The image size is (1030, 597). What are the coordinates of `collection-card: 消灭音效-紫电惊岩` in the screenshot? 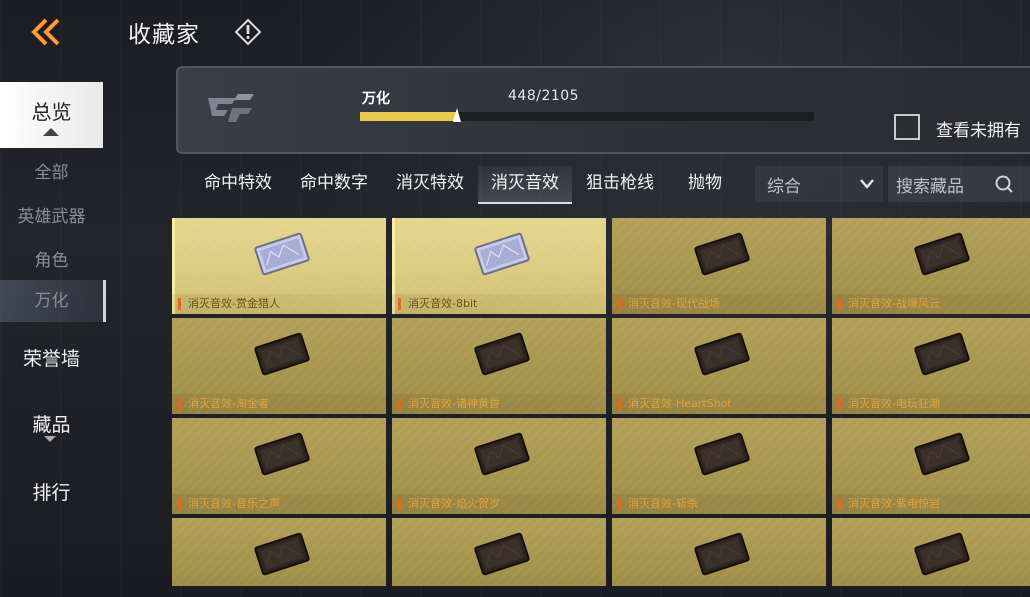 It's located at (931, 466).